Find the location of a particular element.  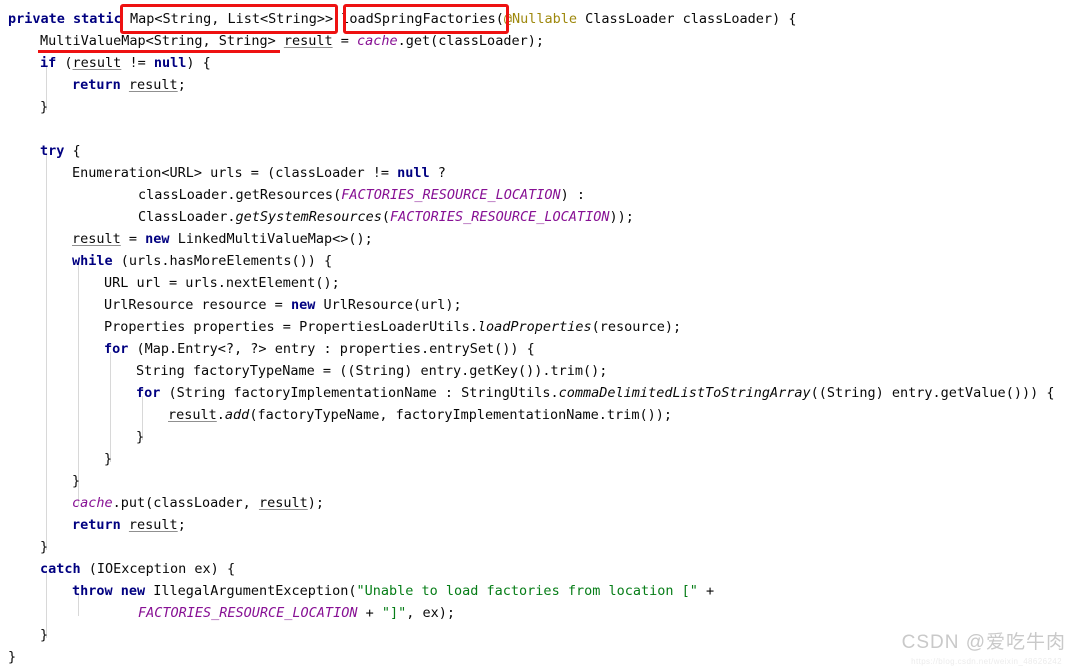

code-line: if (result != null) { is located at coordinates (125, 63).